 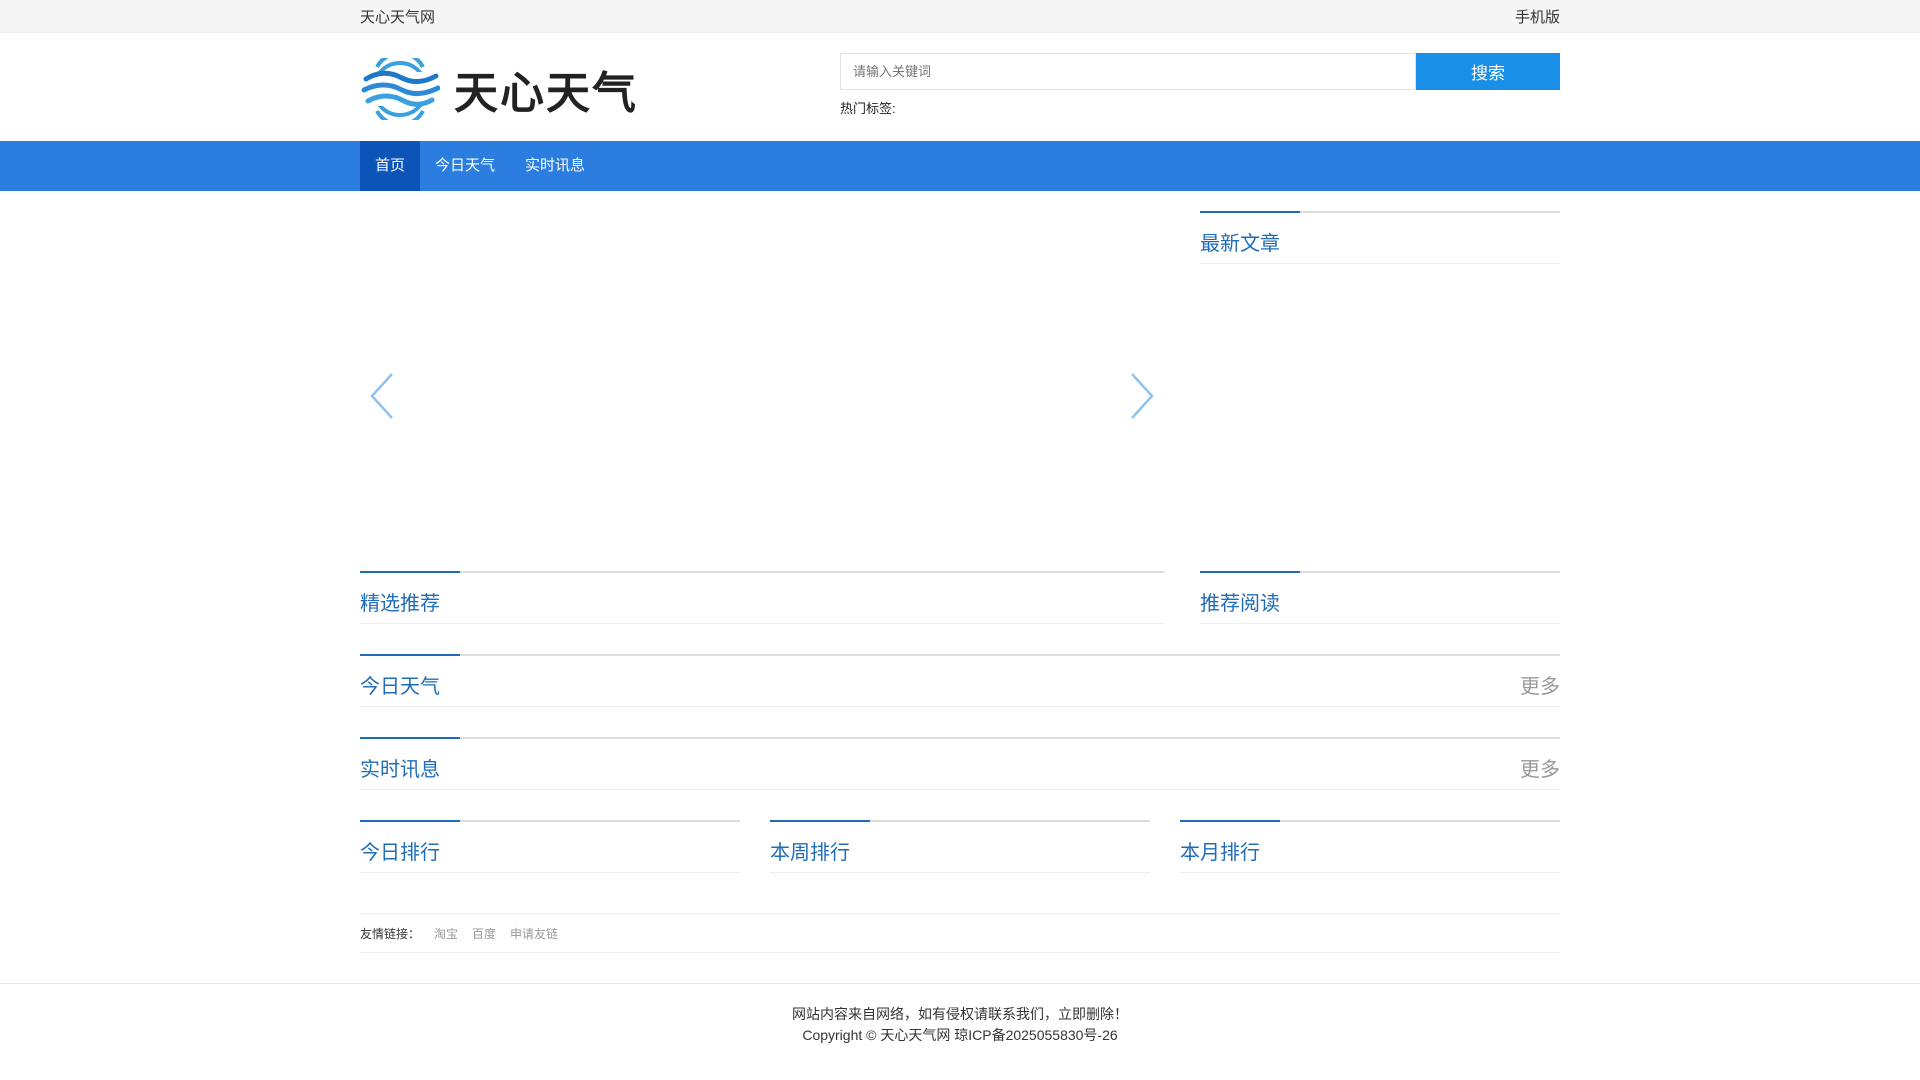 I want to click on featured-header: 精选推荐, so click(x=762, y=597).